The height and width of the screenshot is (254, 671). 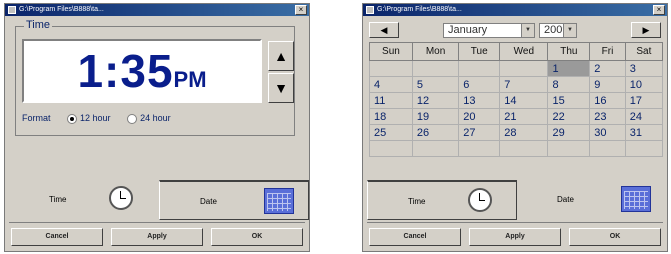 What do you see at coordinates (558, 30) in the screenshot?
I see `year-select: 2009 ▼` at bounding box center [558, 30].